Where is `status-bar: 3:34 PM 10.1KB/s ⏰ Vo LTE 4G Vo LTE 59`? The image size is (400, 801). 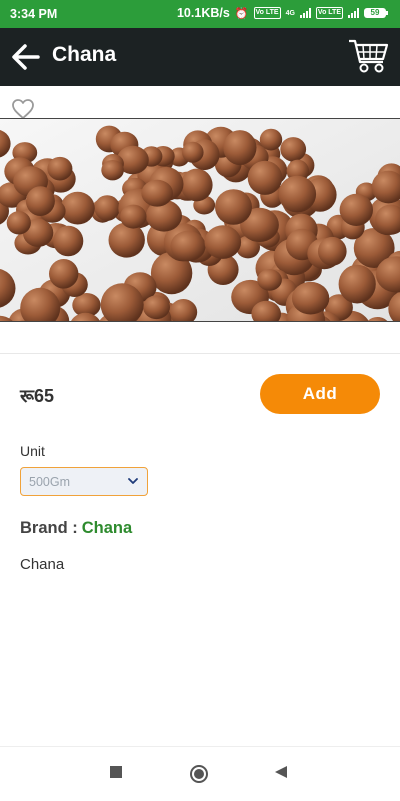 status-bar: 3:34 PM 10.1KB/s ⏰ Vo LTE 4G Vo LTE 59 is located at coordinates (200, 14).